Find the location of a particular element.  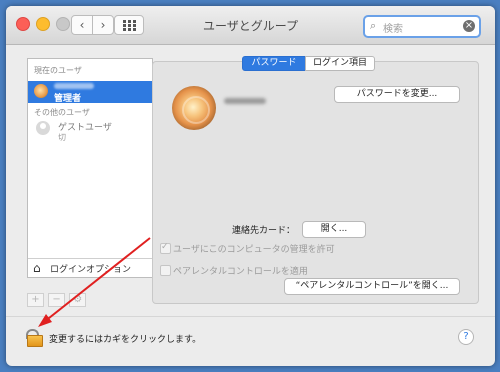

user-role: 管理者 is located at coordinates (68, 99).